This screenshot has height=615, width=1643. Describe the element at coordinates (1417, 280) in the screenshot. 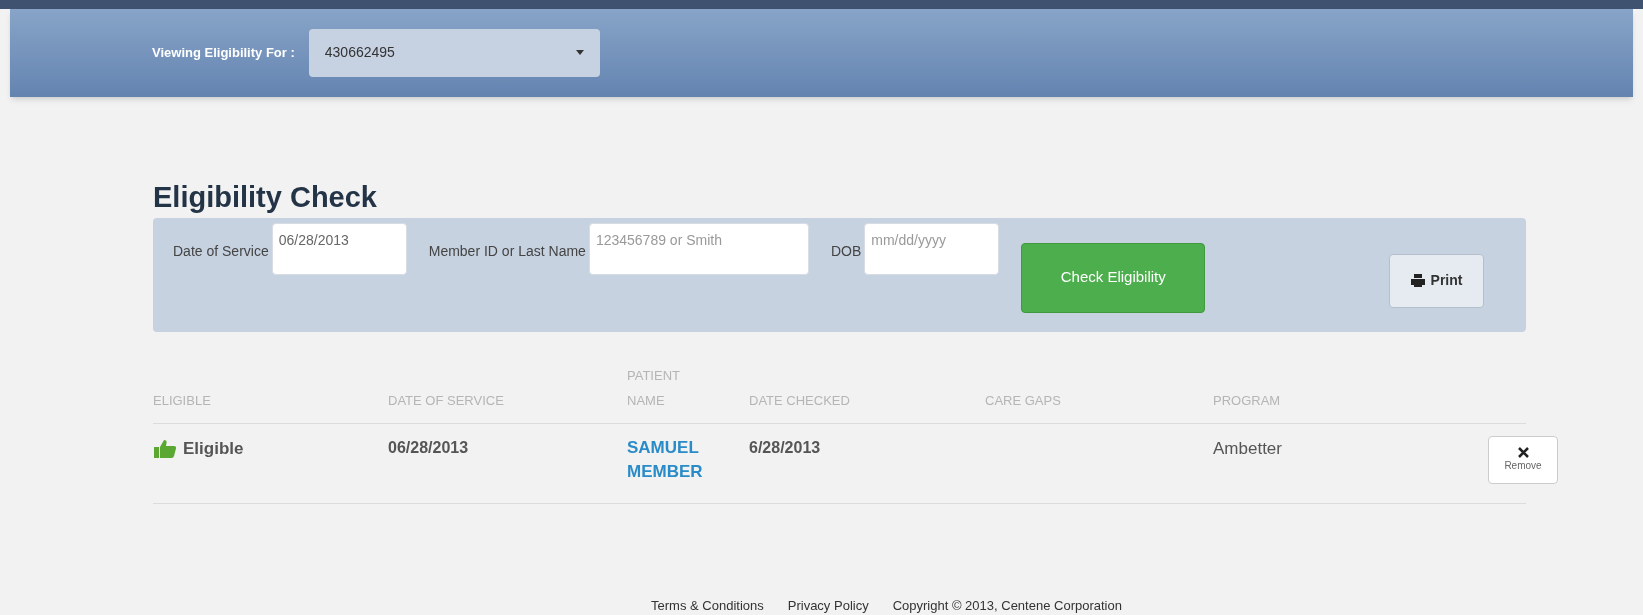

I see `printer-icon` at that location.